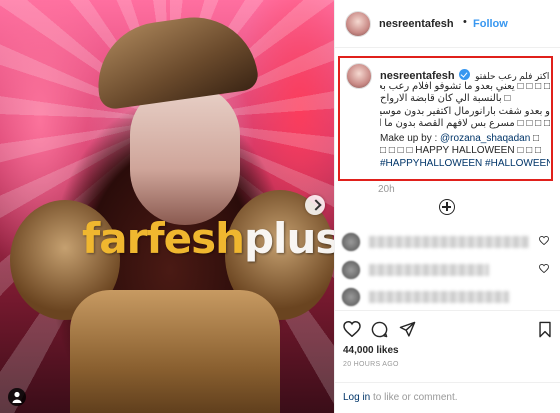 This screenshot has height=413, width=560. What do you see at coordinates (431, 163) in the screenshot?
I see `hashtag-happyhalloween: #HAPPYHALLOWEEN` at bounding box center [431, 163].